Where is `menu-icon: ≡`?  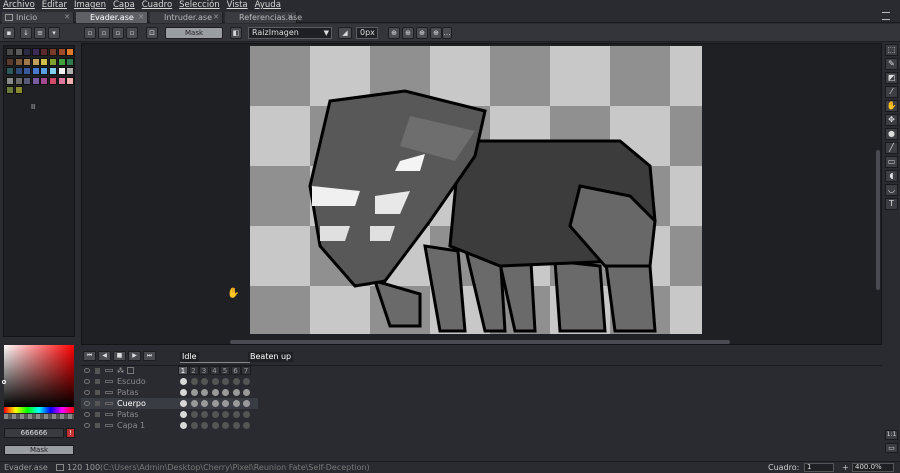
menu-icon: ≡ is located at coordinates (40, 33).